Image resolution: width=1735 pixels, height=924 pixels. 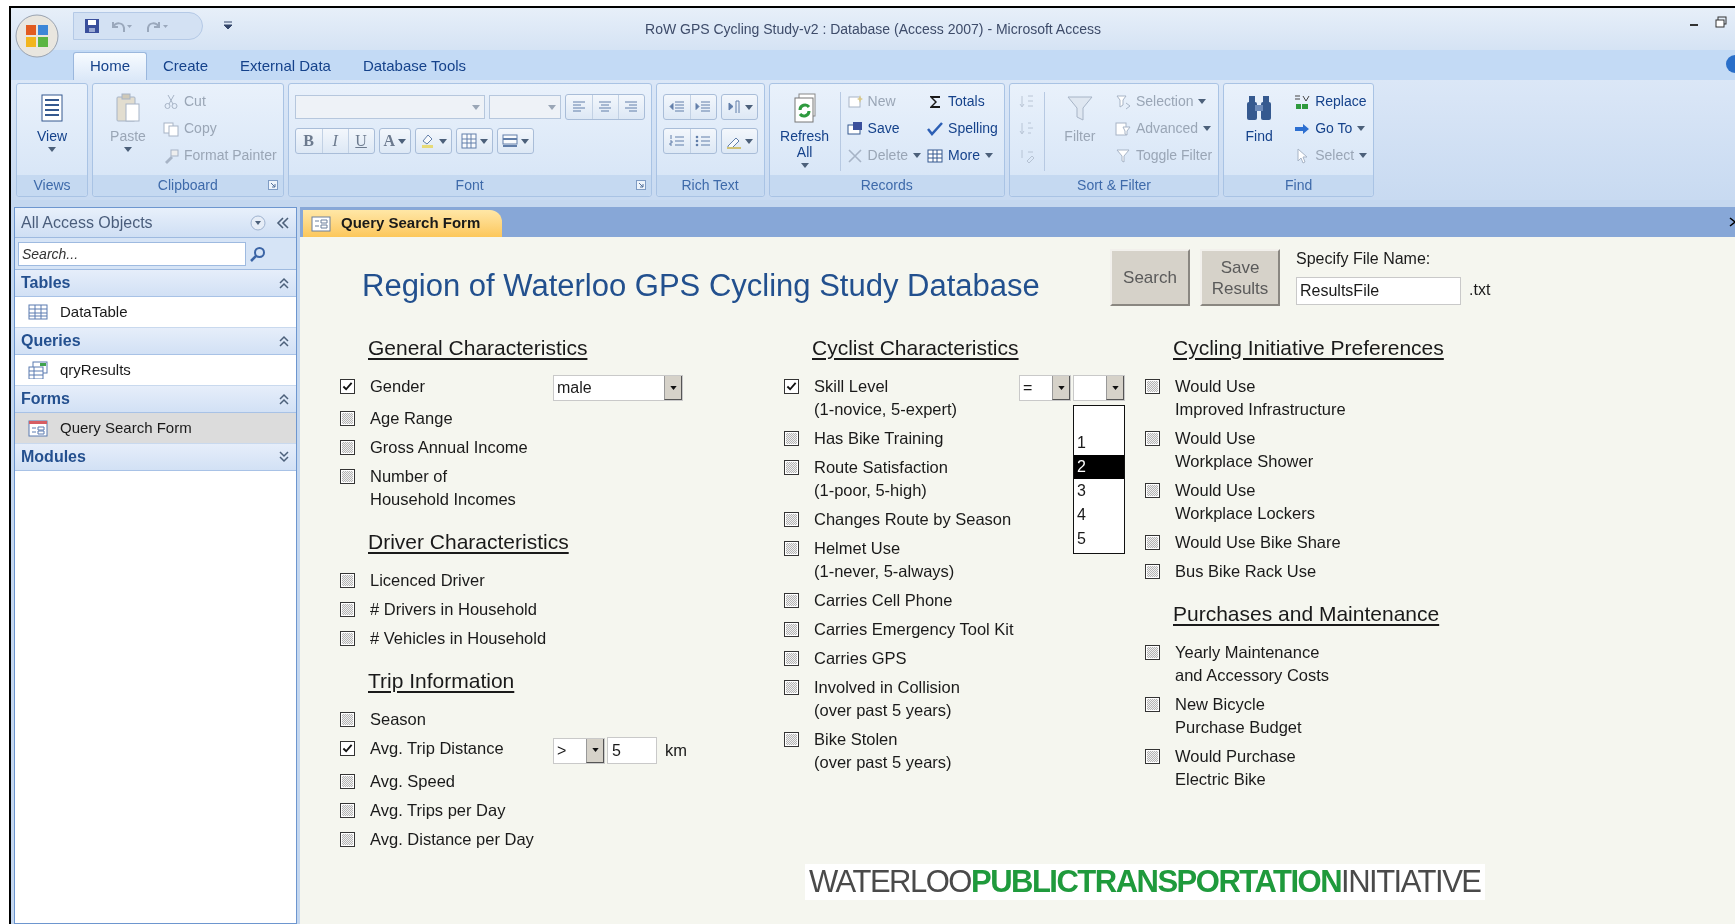 What do you see at coordinates (804, 130) in the screenshot?
I see `ribbon-button: Refresh All` at bounding box center [804, 130].